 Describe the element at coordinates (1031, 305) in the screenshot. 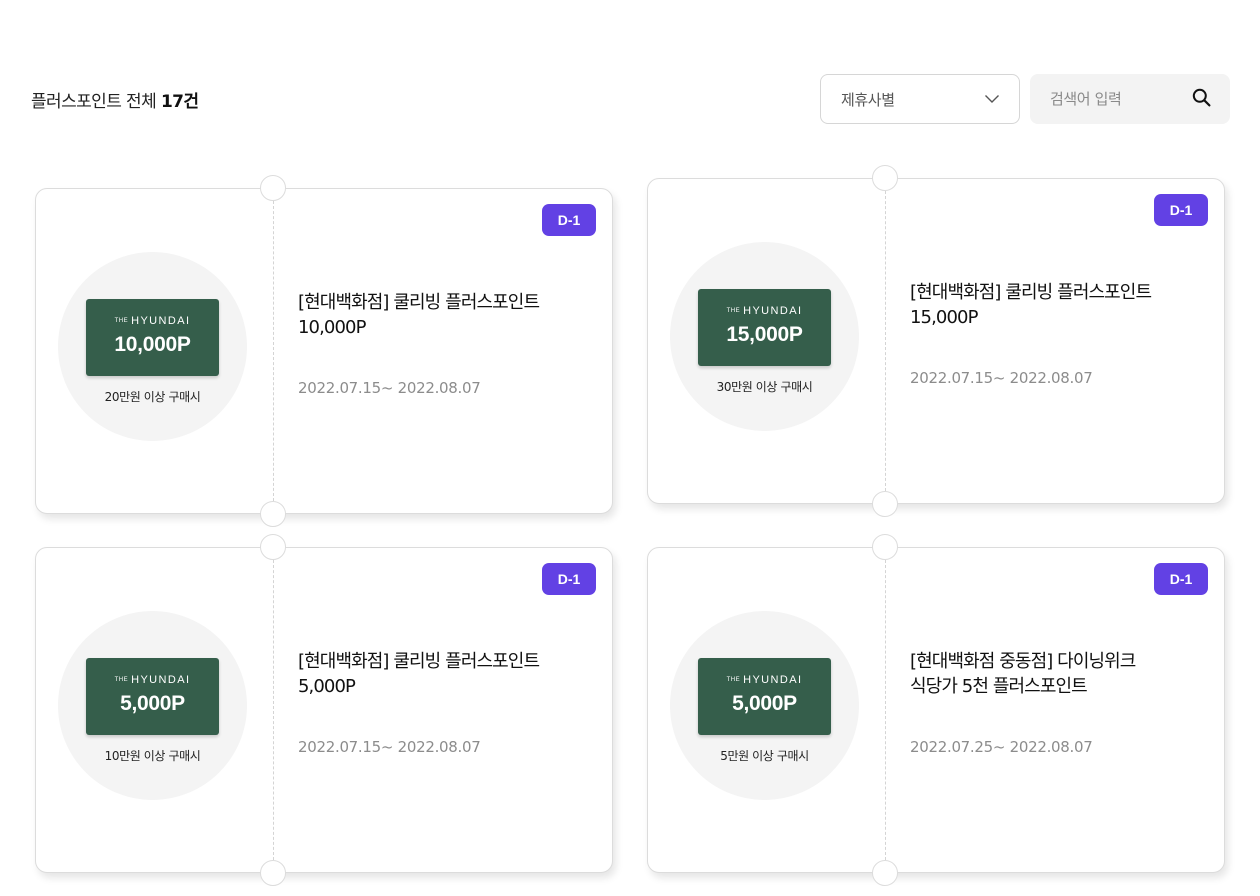

I see `coupon-title: [현대백화점] 쿨리빙 플러스포인트 15,000P` at that location.